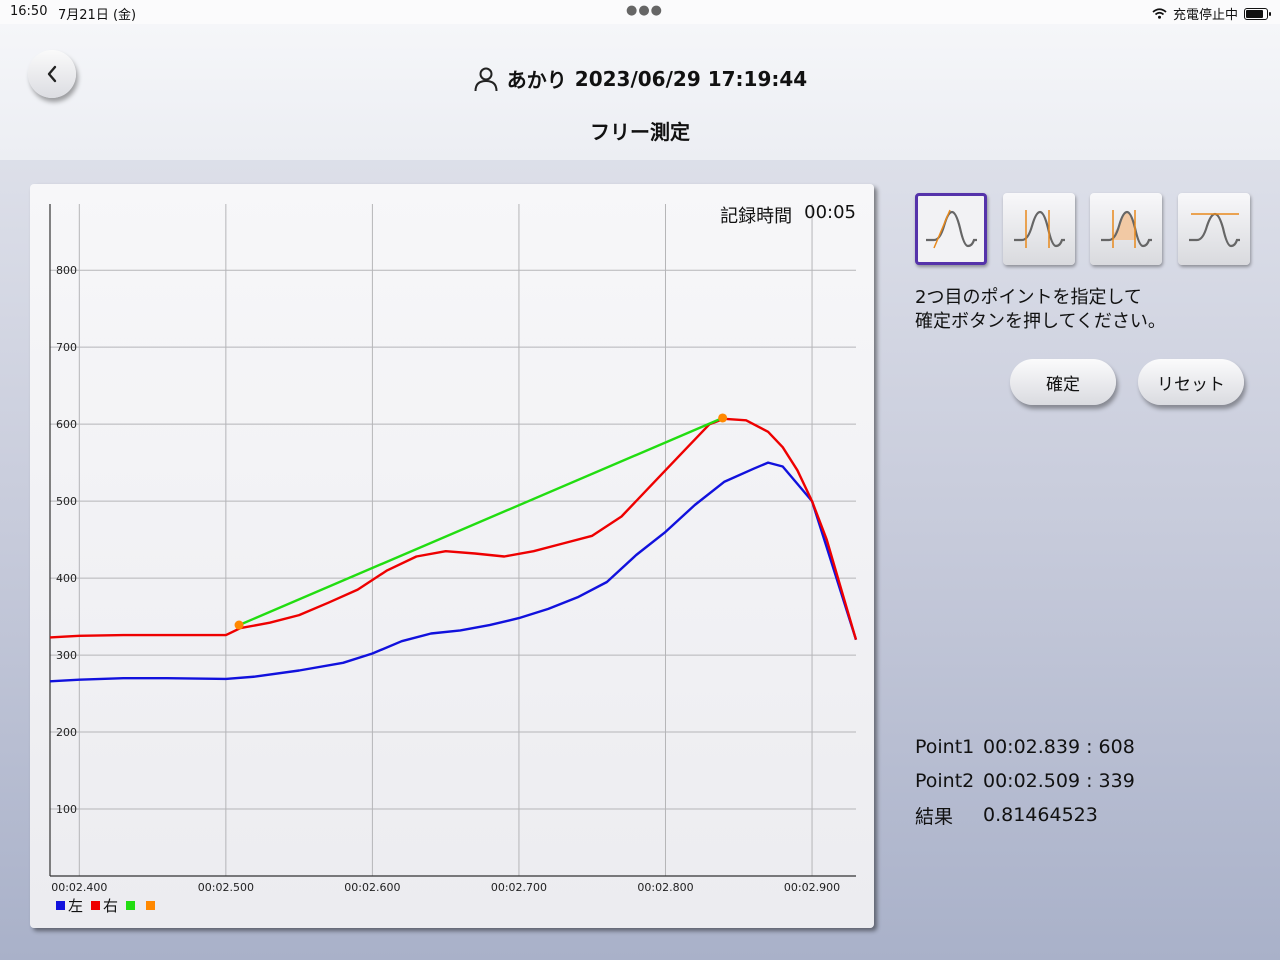 The height and width of the screenshot is (960, 1280). What do you see at coordinates (1191, 382) in the screenshot?
I see `reset-button: リセット` at bounding box center [1191, 382].